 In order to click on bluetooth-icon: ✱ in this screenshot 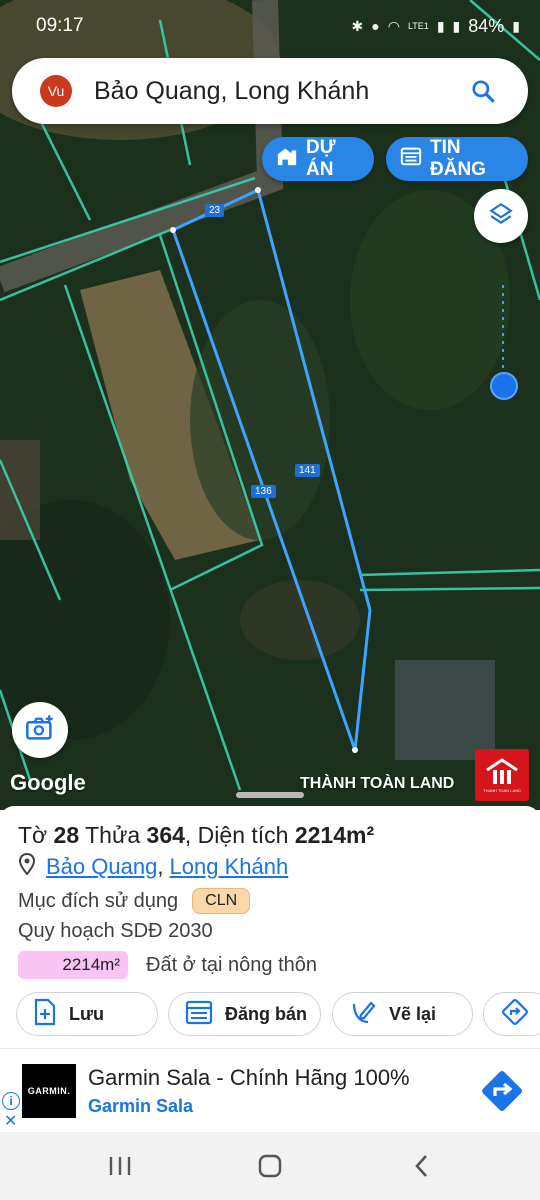, I will do `click(357, 25)`.